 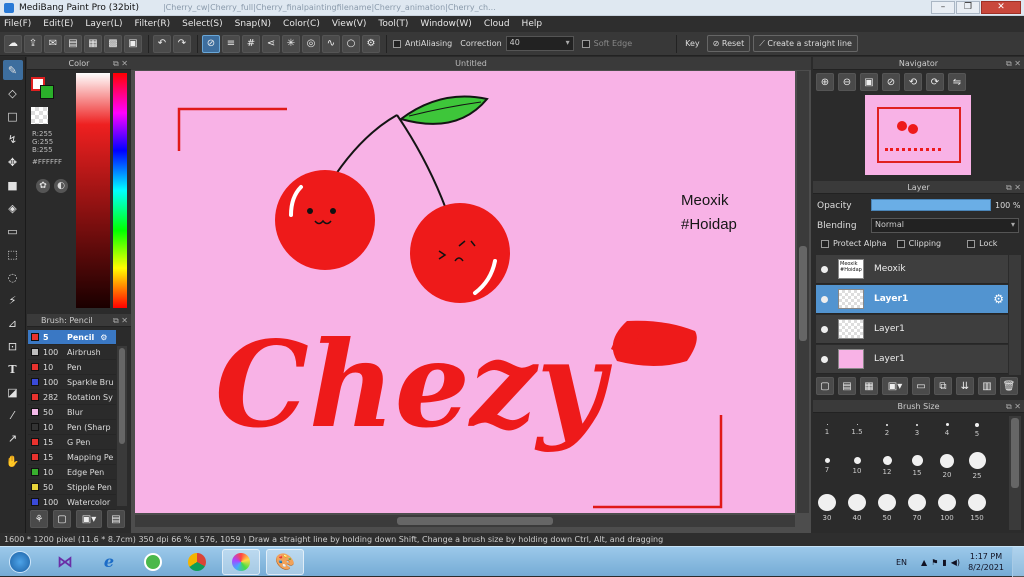 What do you see at coordinates (13, 208) in the screenshot?
I see `bucket-tool-icon: ◈` at bounding box center [13, 208].